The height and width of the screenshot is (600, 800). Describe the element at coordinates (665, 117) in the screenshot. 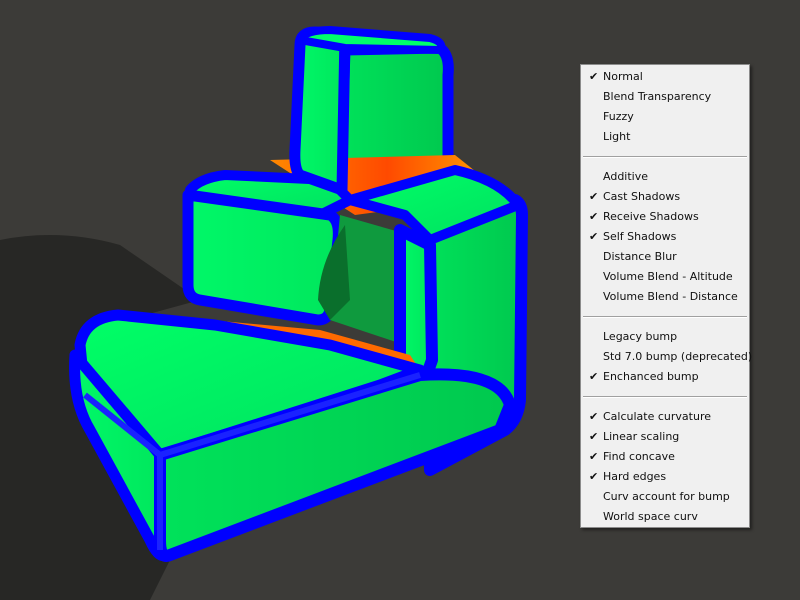

I see `menu-item-fuzzy: Fuzzy` at that location.